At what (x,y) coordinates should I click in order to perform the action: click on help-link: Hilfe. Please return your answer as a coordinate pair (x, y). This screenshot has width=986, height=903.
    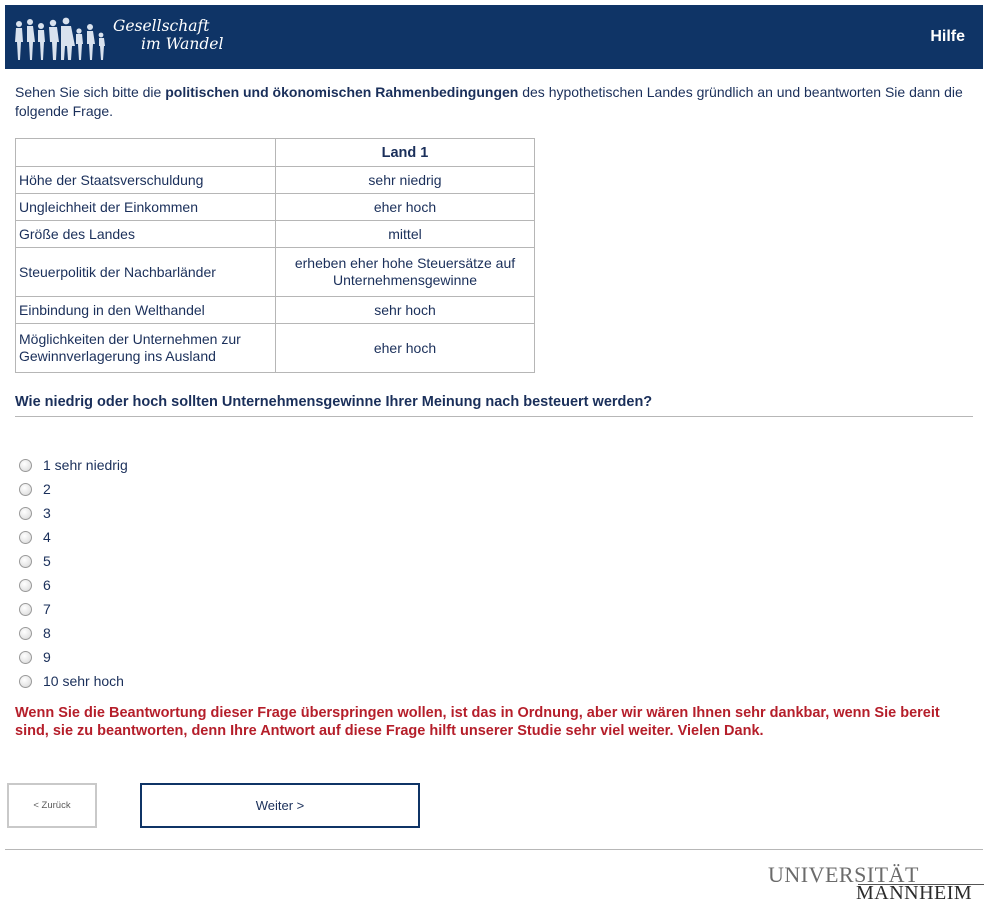
    Looking at the image, I should click on (947, 37).